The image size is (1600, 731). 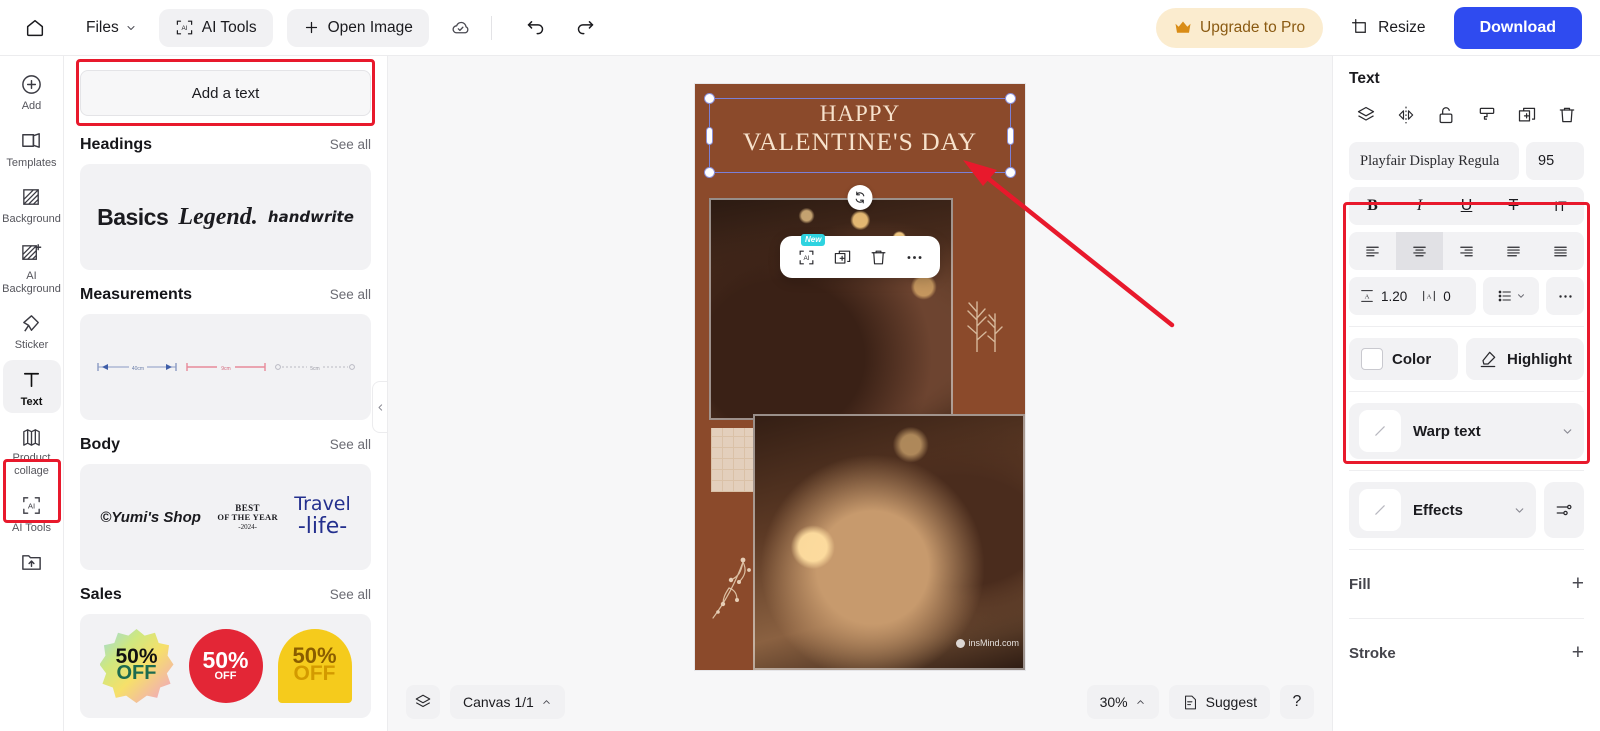 I want to click on layers-button, so click(x=423, y=702).